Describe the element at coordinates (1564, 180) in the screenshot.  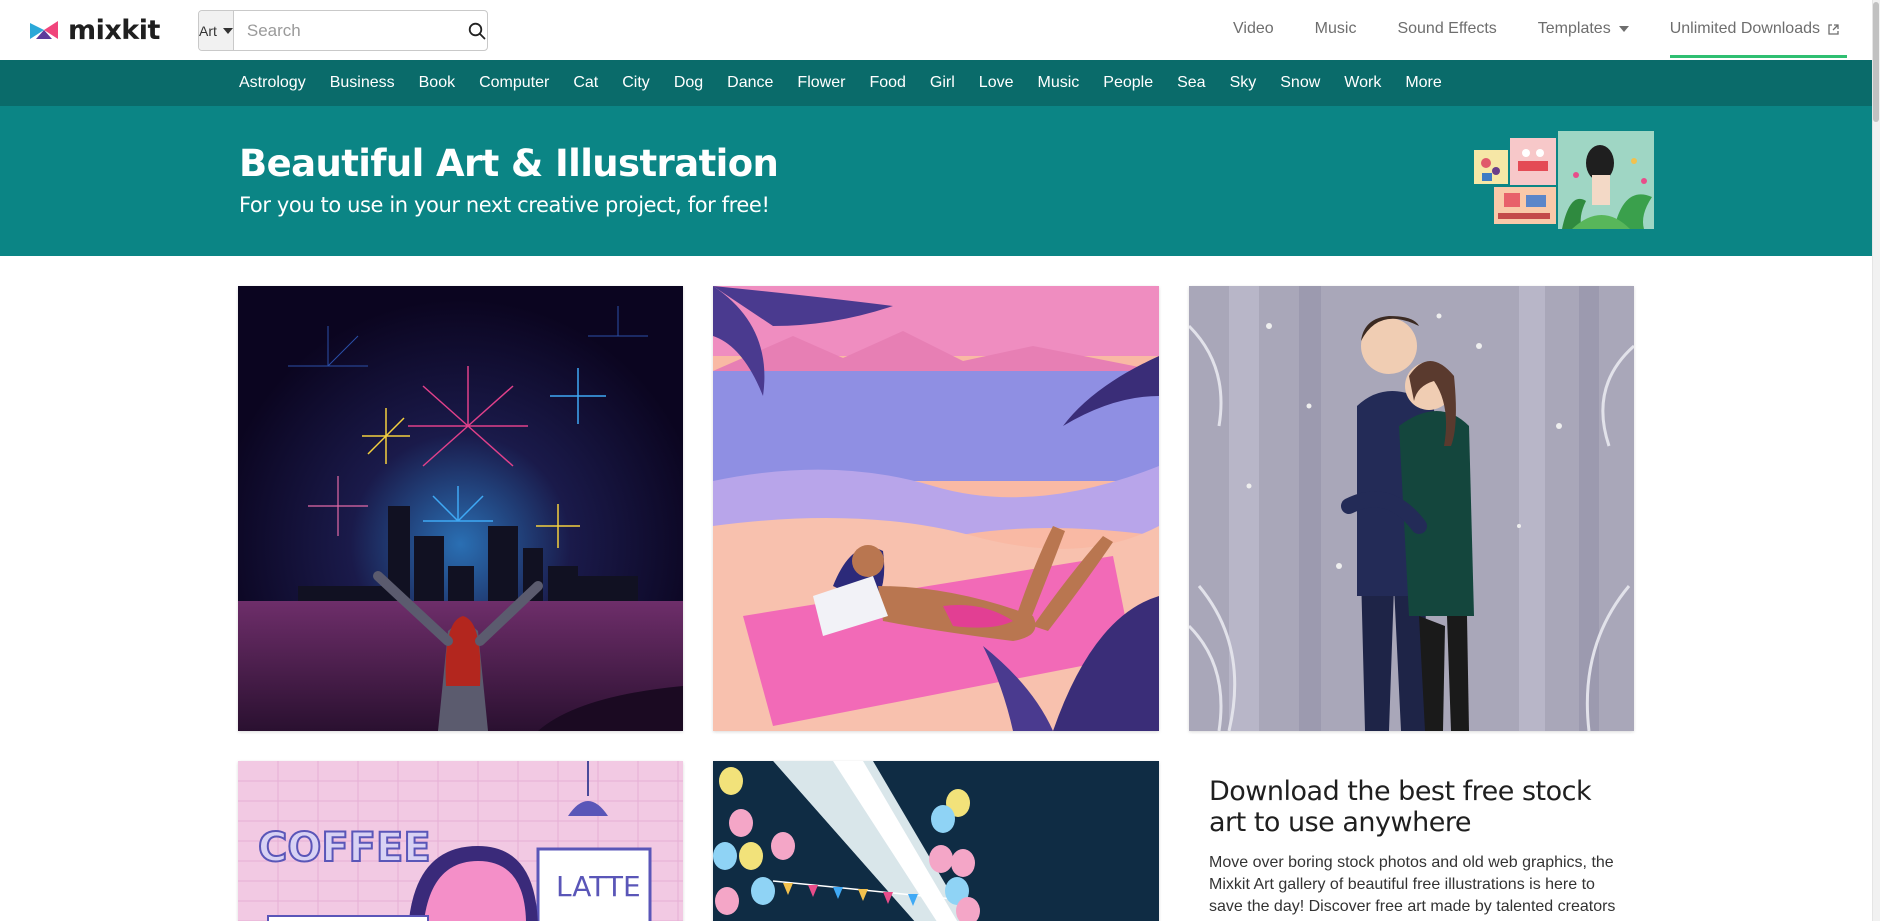
I see `hero-collage-image` at that location.